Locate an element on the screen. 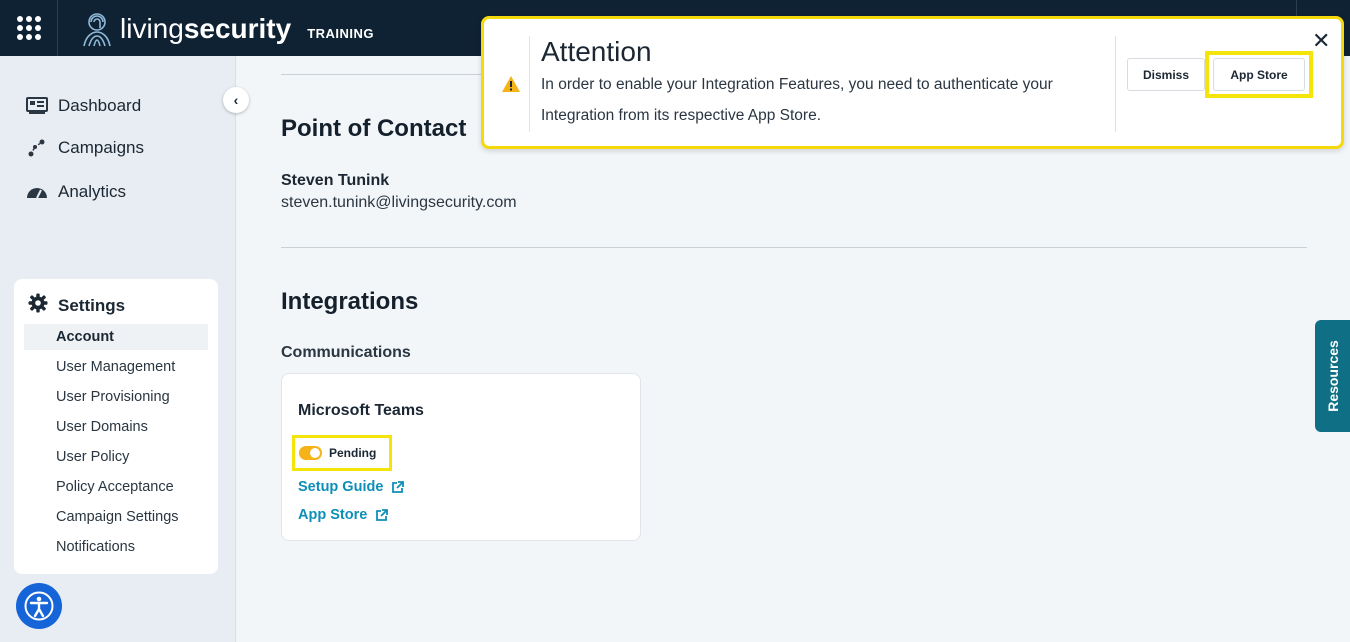 This screenshot has height=642, width=1350. gear-icon is located at coordinates (38, 305).